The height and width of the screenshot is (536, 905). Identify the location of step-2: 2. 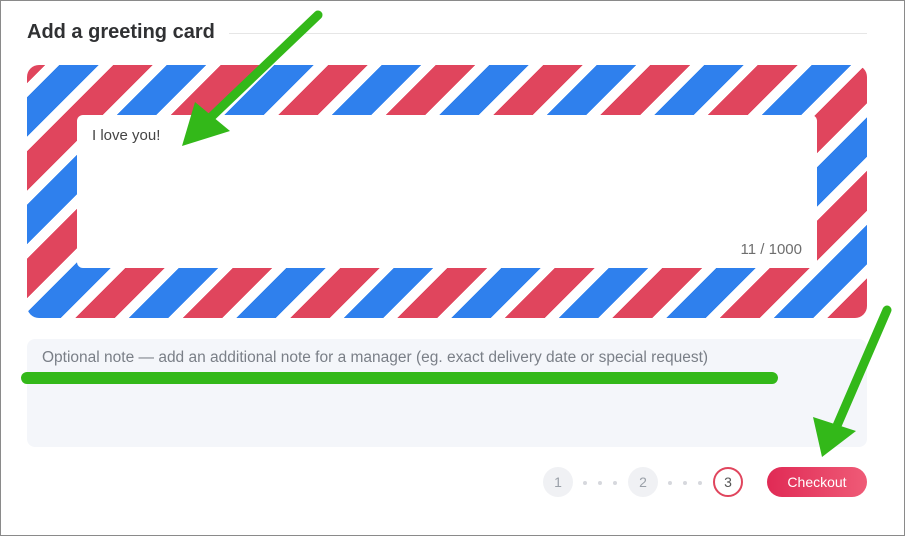
(643, 482).